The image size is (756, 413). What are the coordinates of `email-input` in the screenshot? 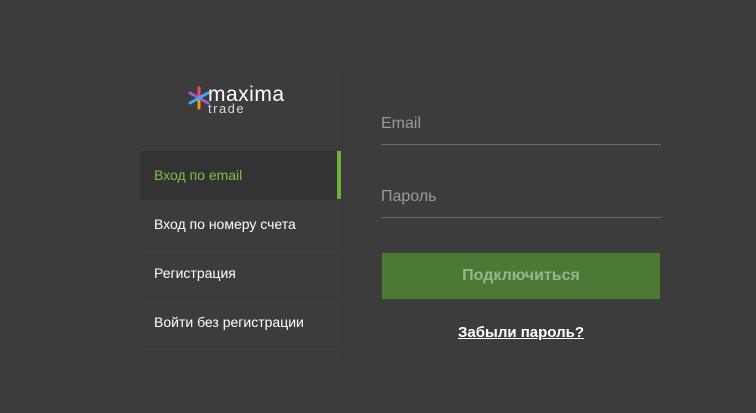 It's located at (521, 124).